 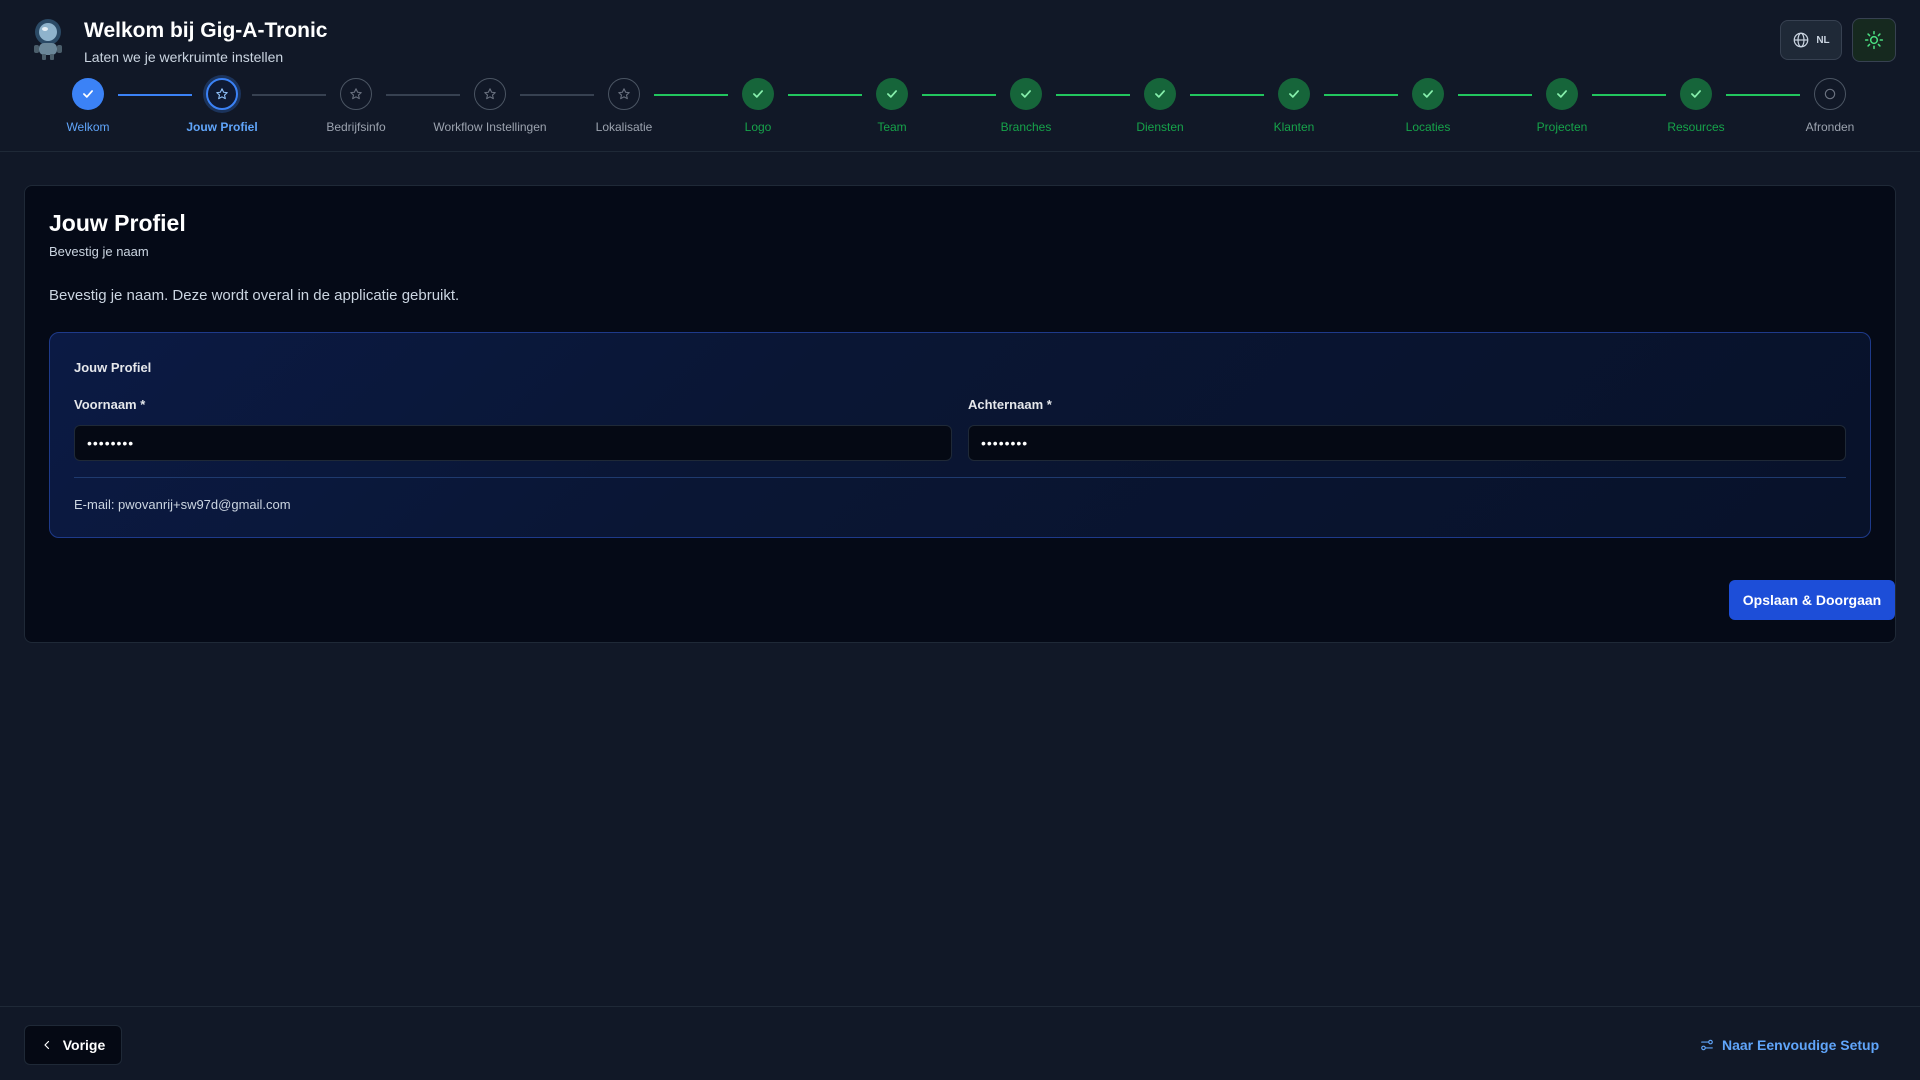 I want to click on step-label: Projecten, so click(x=1562, y=127).